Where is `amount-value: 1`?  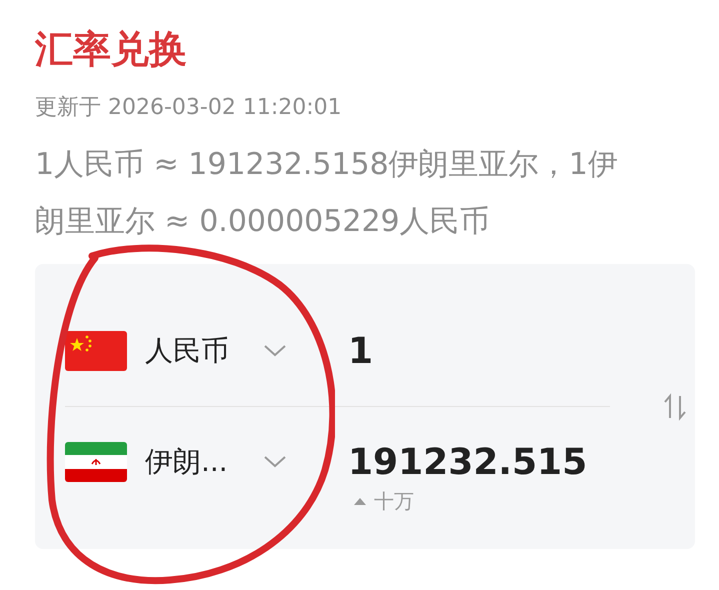 amount-value: 1 is located at coordinates (361, 351).